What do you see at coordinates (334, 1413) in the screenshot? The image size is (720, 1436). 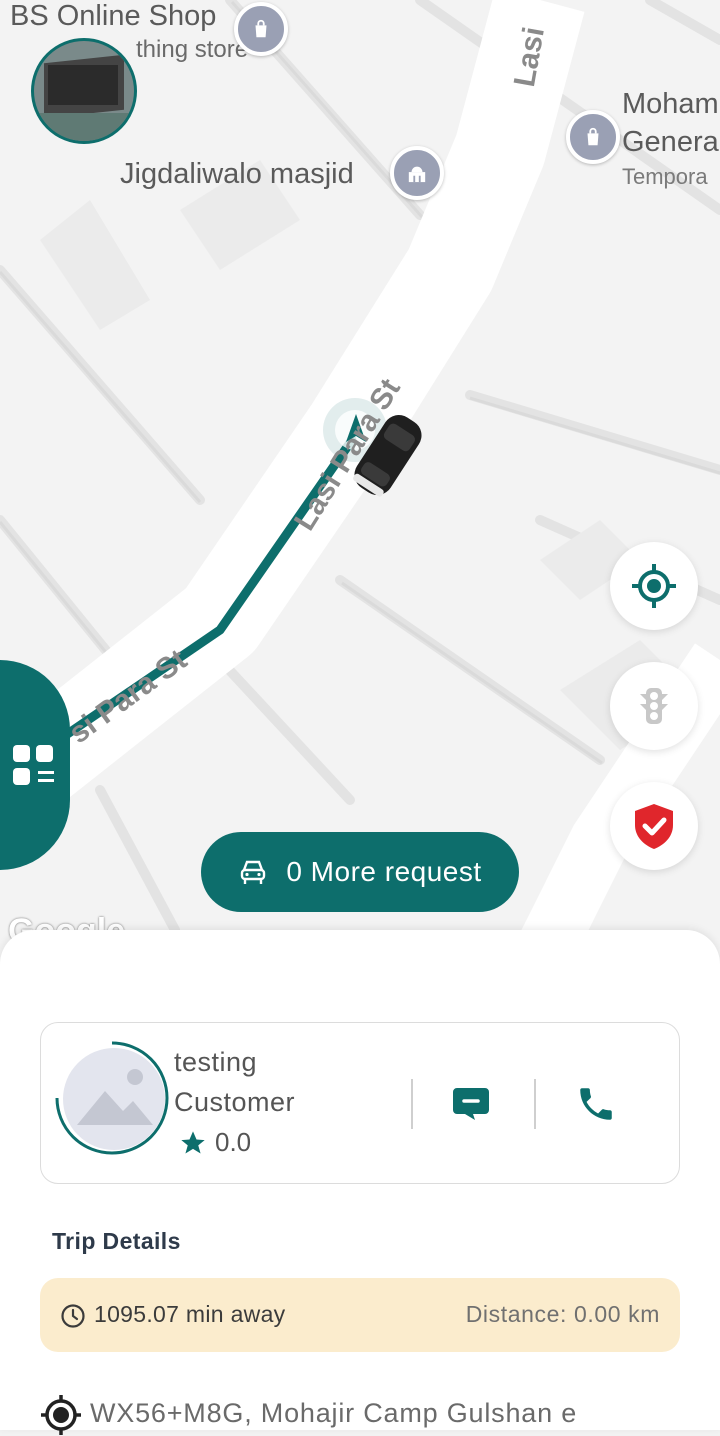 I see `pickup-address: WX56+M8G, Mohajir Camp Gulshan e` at bounding box center [334, 1413].